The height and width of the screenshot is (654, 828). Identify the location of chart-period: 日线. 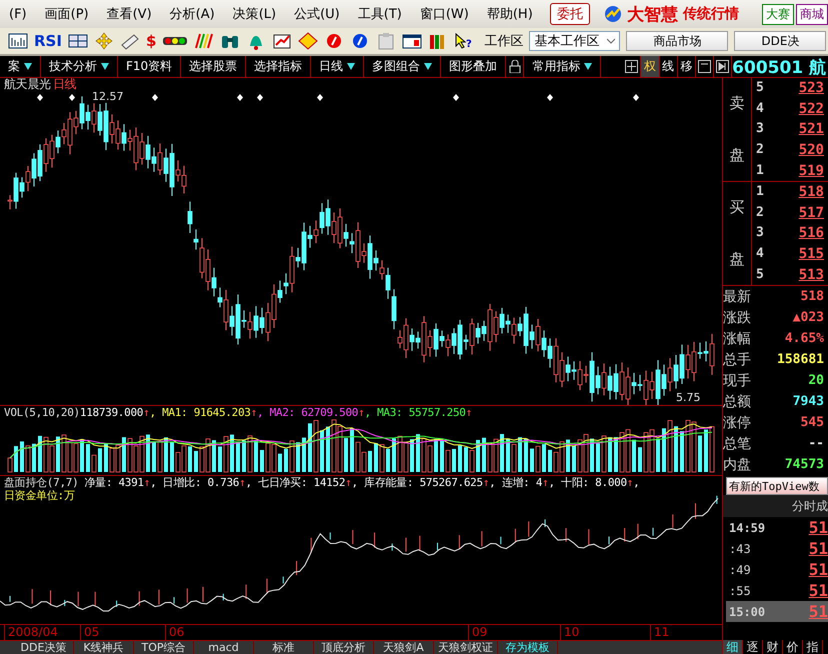
(64, 84).